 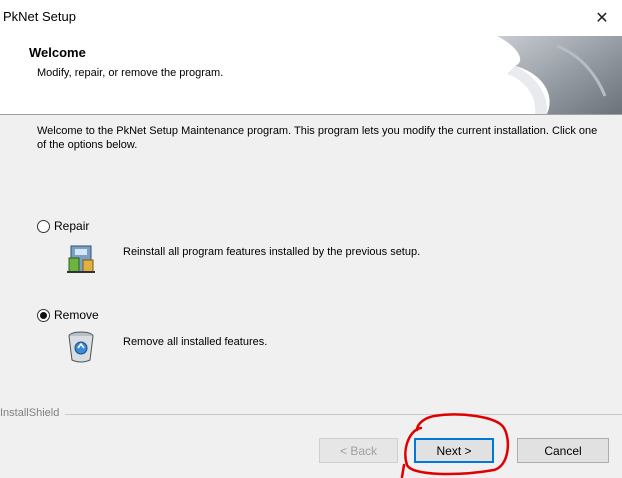 What do you see at coordinates (130, 73) in the screenshot?
I see `header-subtitle: Modify, repair, or remove the program.` at bounding box center [130, 73].